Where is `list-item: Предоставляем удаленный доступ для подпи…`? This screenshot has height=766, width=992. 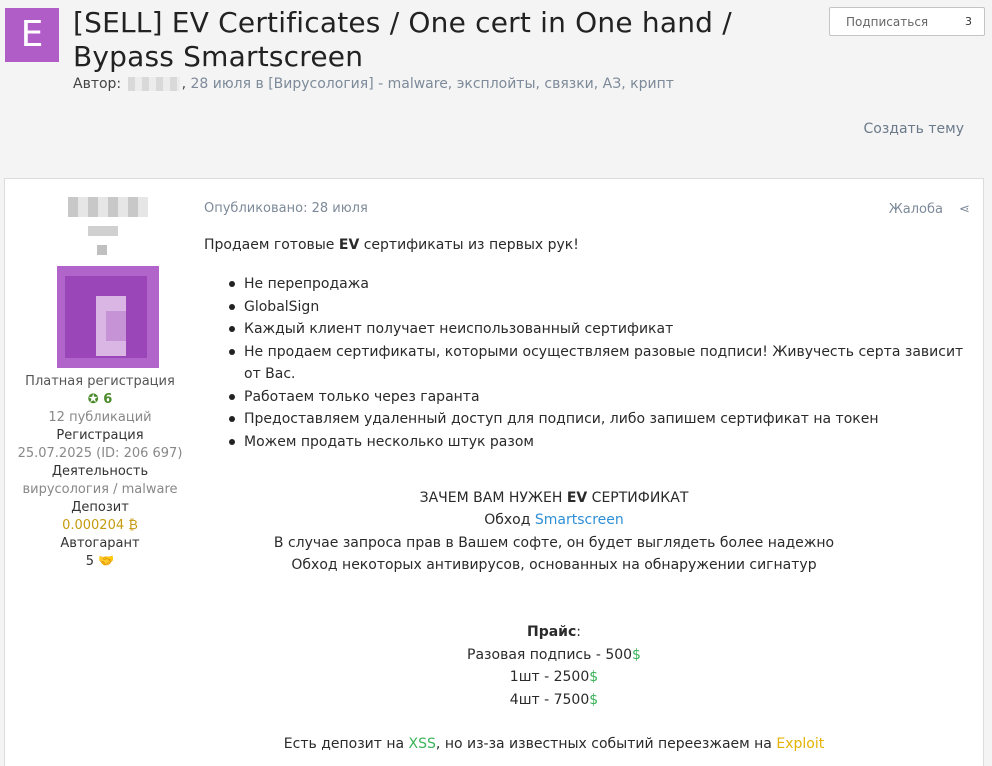
list-item: Предоставляем удаленный доступ для подпи… is located at coordinates (601, 419).